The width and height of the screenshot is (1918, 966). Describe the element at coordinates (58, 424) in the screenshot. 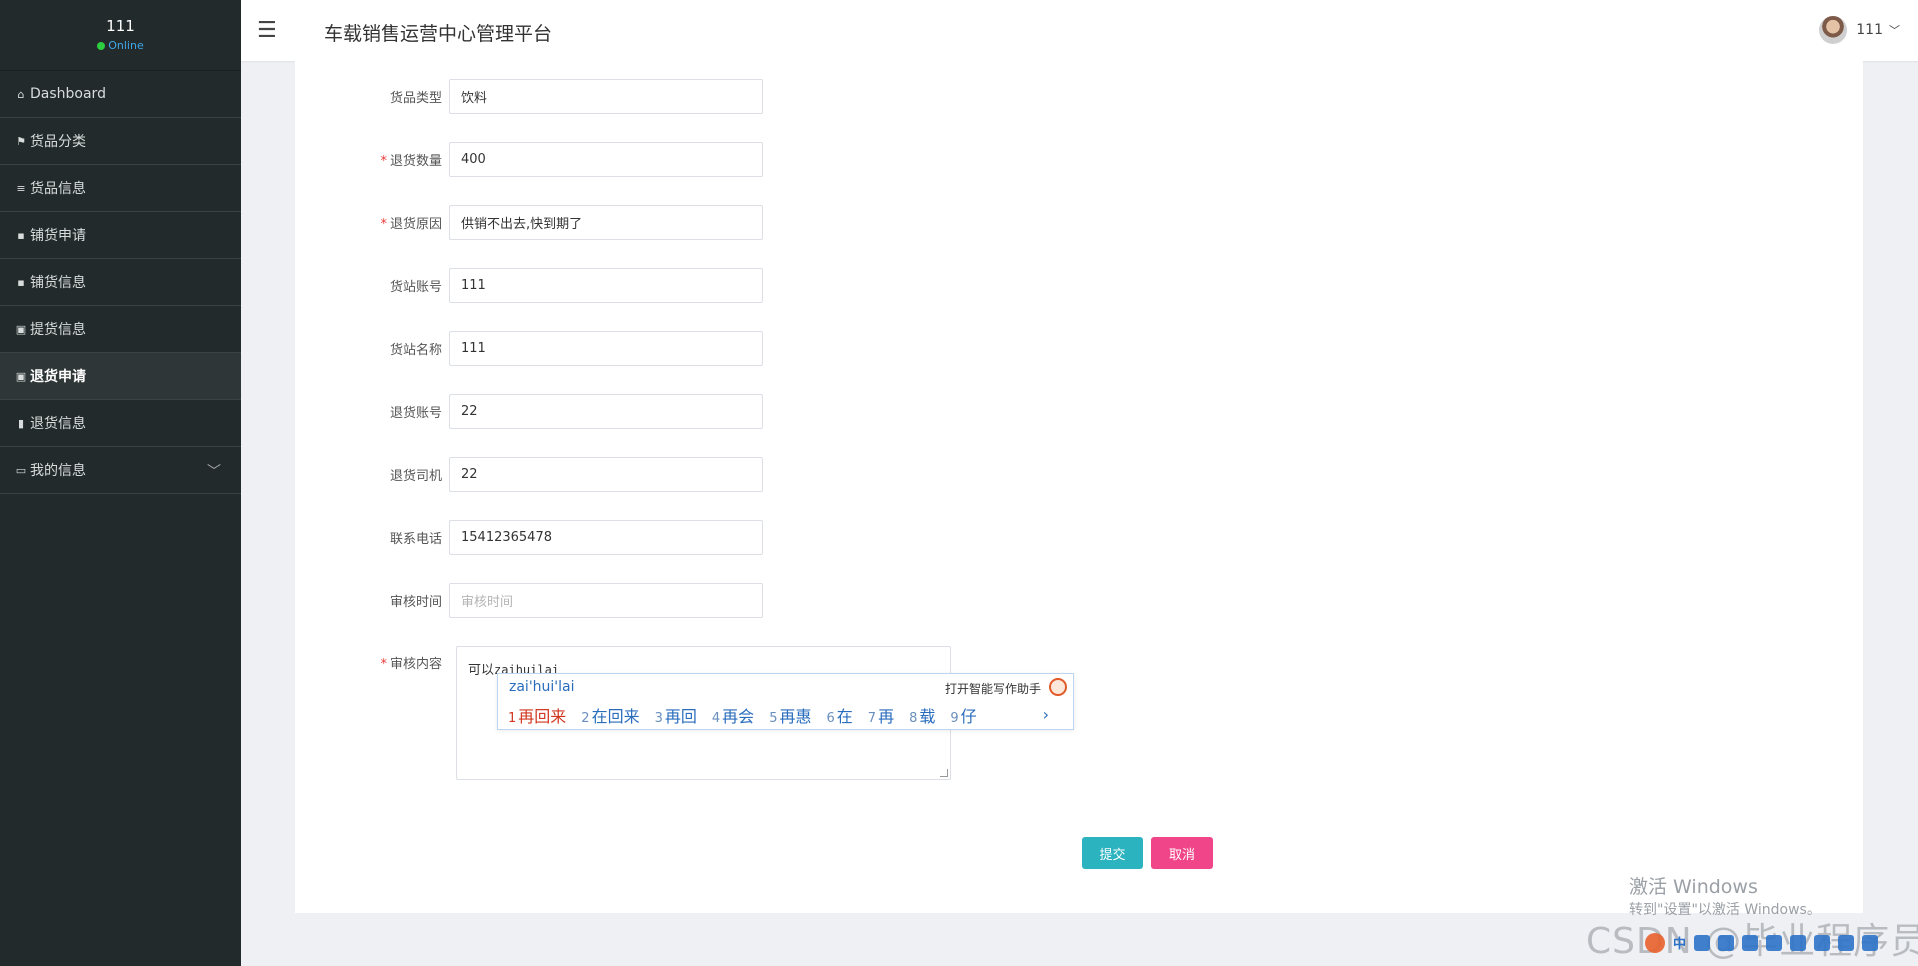

I see `sidebar-item-label: 退货信息` at that location.